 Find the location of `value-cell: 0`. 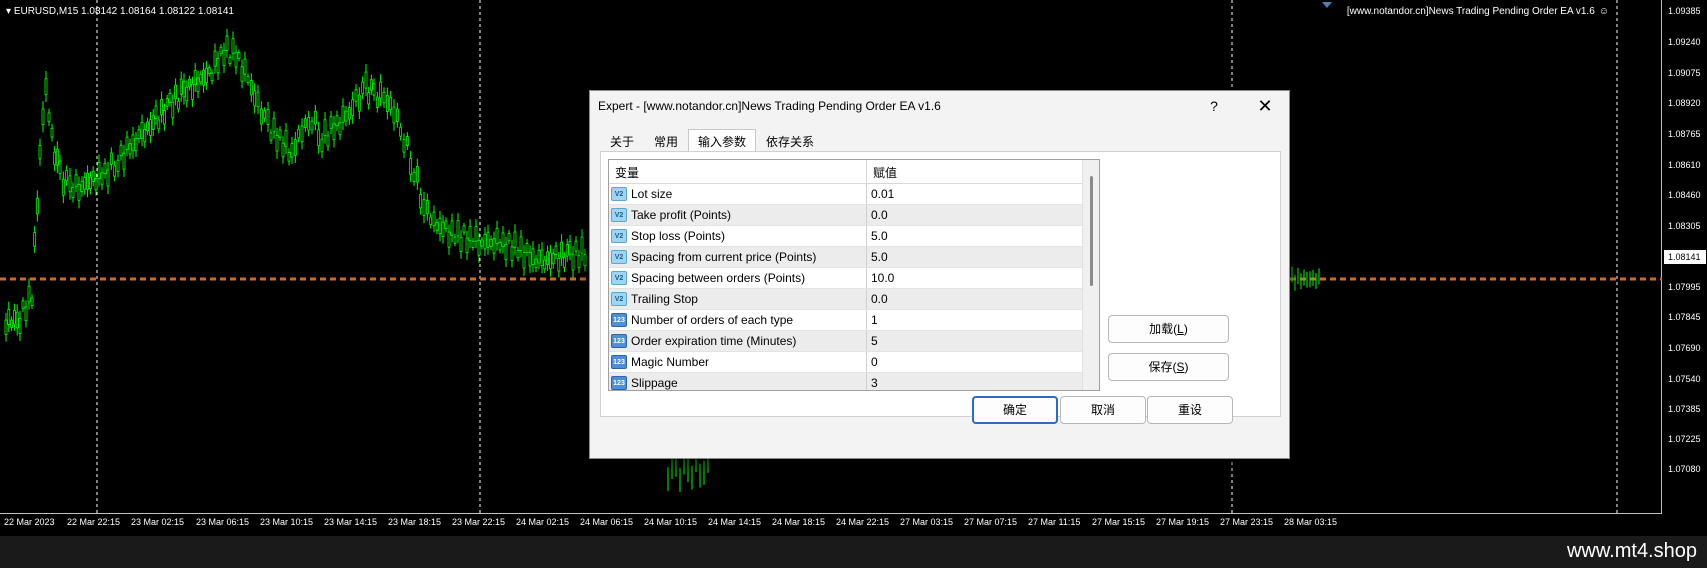

value-cell: 0 is located at coordinates (975, 362).